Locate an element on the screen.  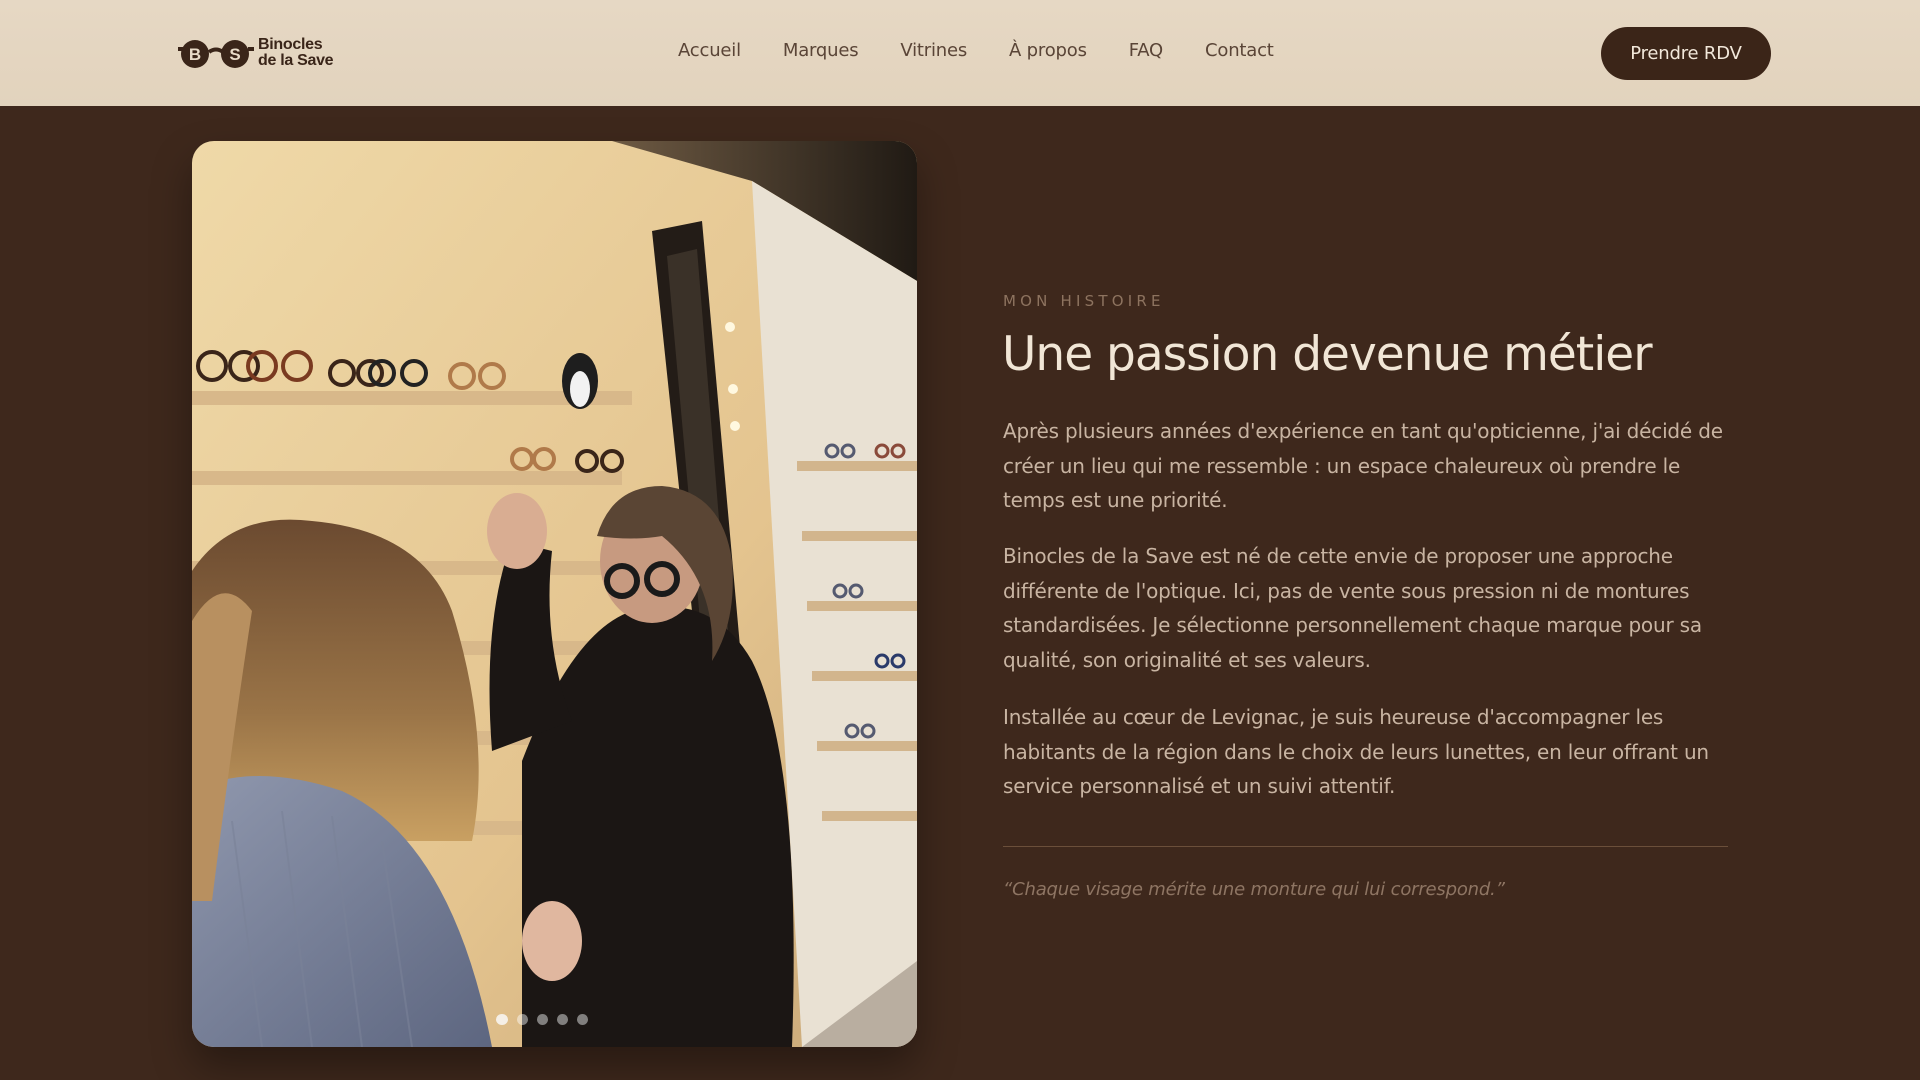
carousel-dots is located at coordinates (542, 1019).